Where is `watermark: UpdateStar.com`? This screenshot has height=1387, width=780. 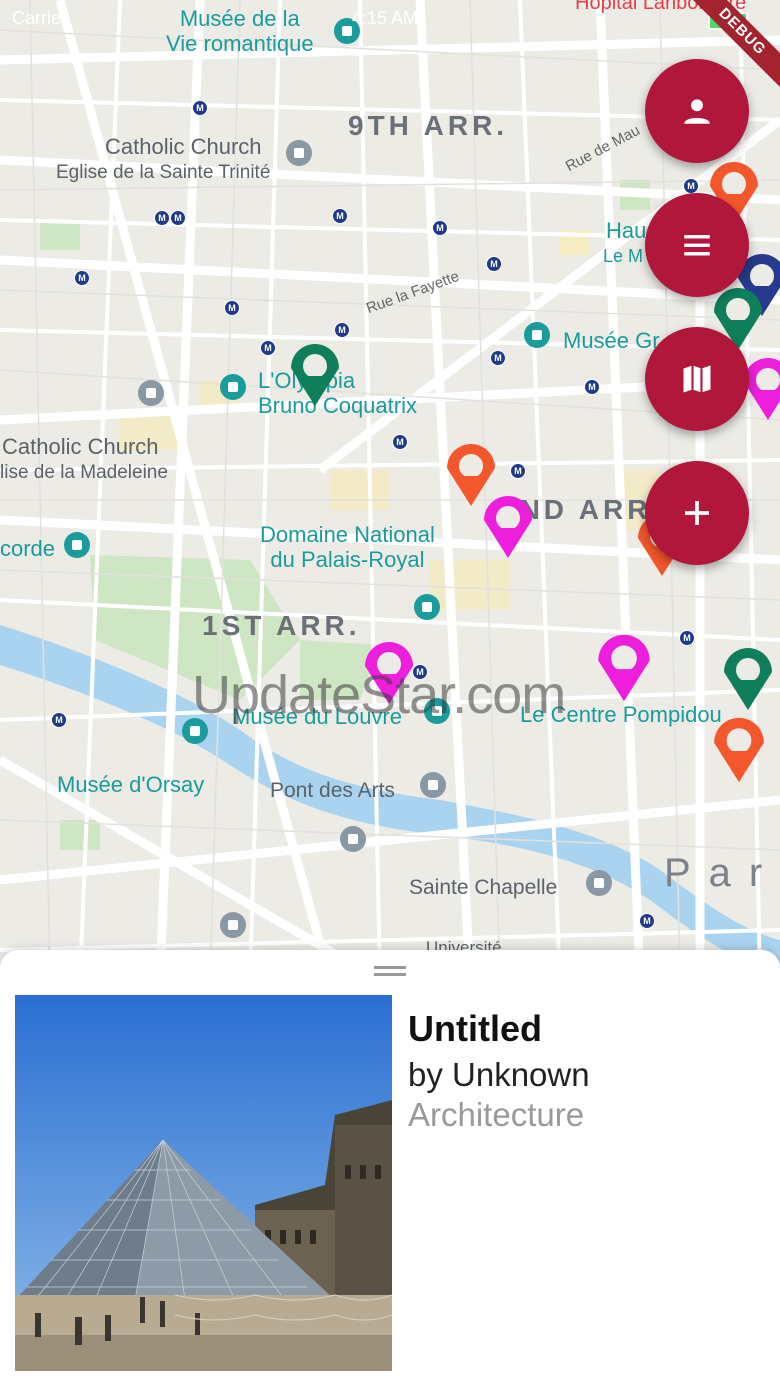 watermark: UpdateStar.com is located at coordinates (379, 695).